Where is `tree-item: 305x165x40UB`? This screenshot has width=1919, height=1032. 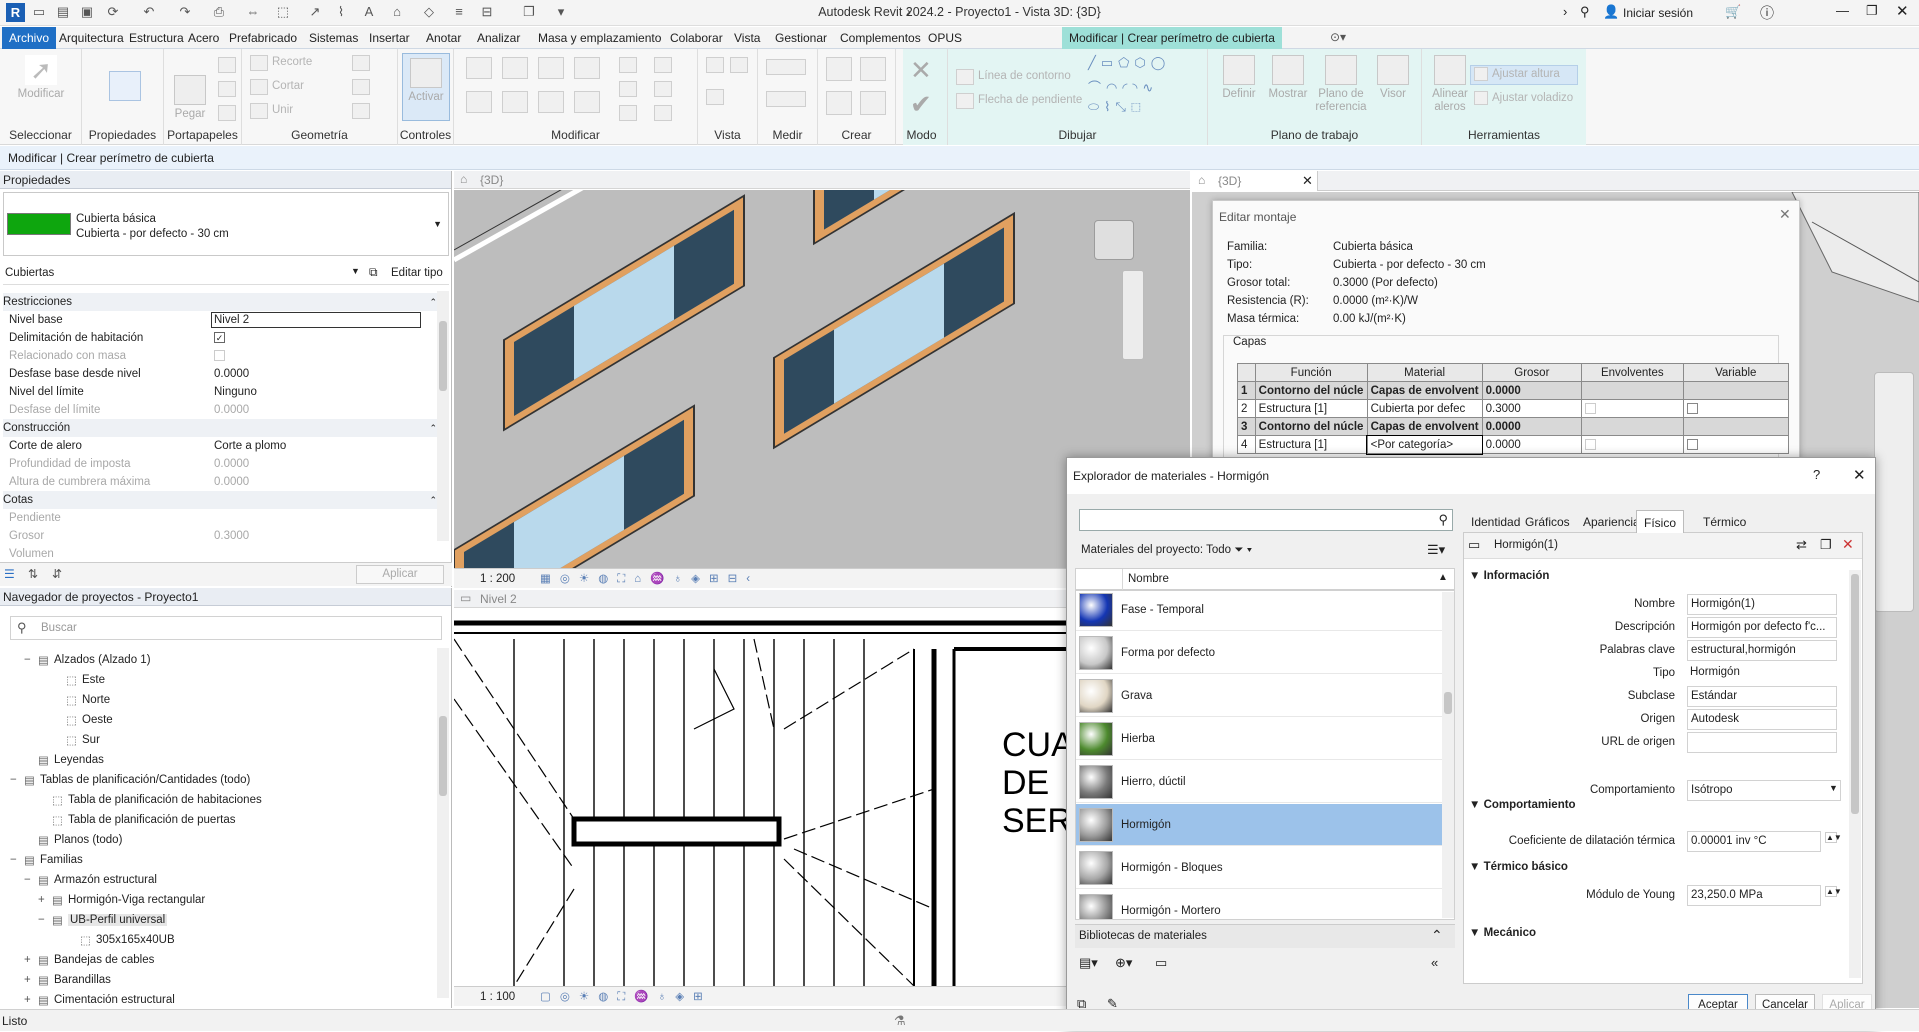
tree-item: 305x165x40UB is located at coordinates (135, 940).